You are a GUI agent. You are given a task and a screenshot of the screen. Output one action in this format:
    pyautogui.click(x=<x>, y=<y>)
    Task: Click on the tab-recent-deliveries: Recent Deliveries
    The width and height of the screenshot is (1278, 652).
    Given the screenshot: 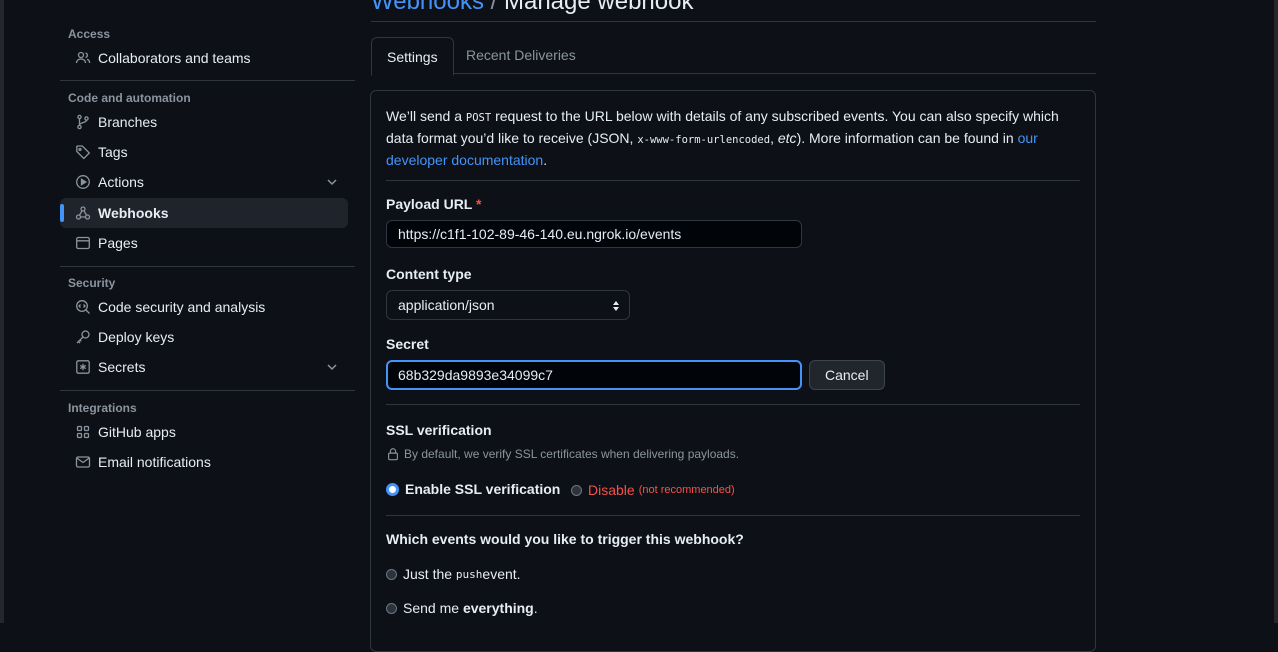 What is the action you would take?
    pyautogui.click(x=521, y=55)
    